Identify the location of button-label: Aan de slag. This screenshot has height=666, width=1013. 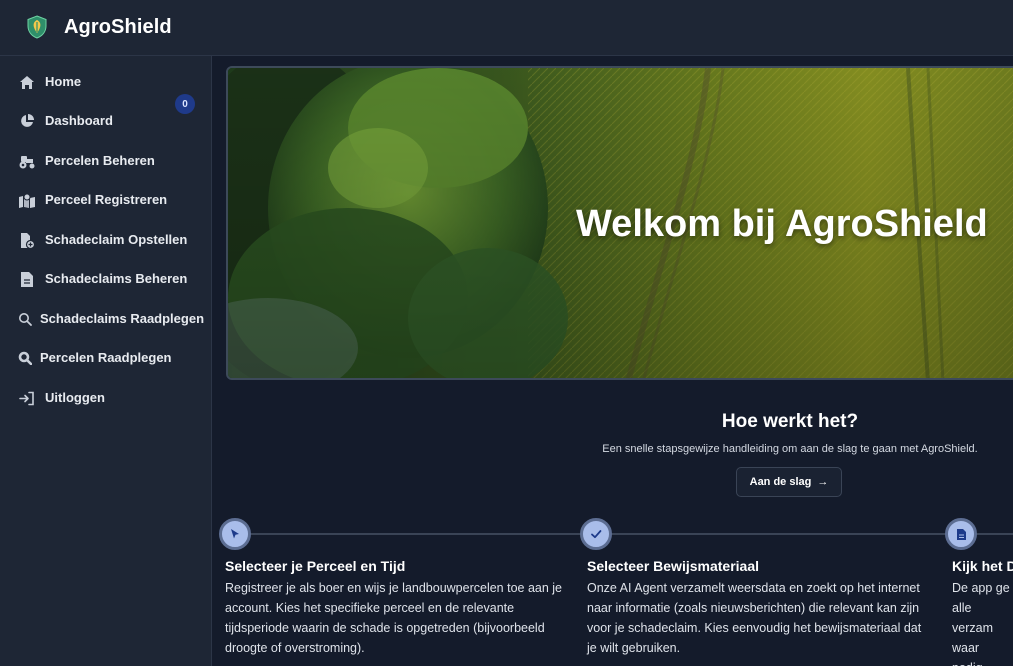
(780, 482).